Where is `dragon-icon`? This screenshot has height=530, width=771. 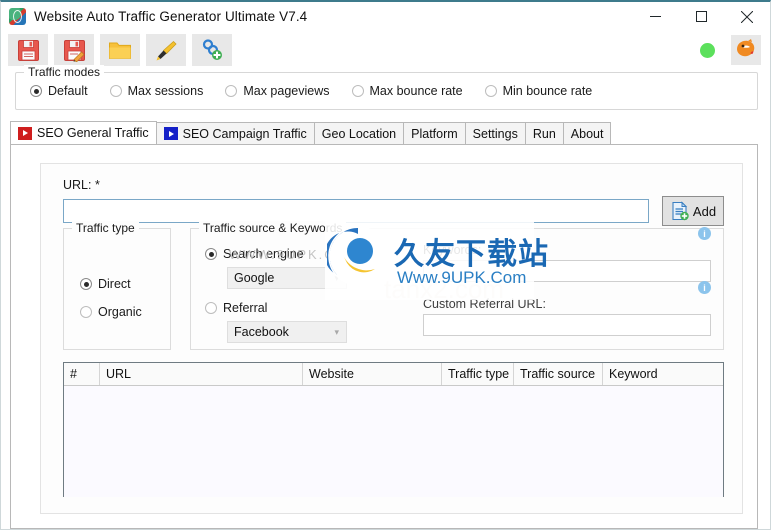 dragon-icon is located at coordinates (746, 50).